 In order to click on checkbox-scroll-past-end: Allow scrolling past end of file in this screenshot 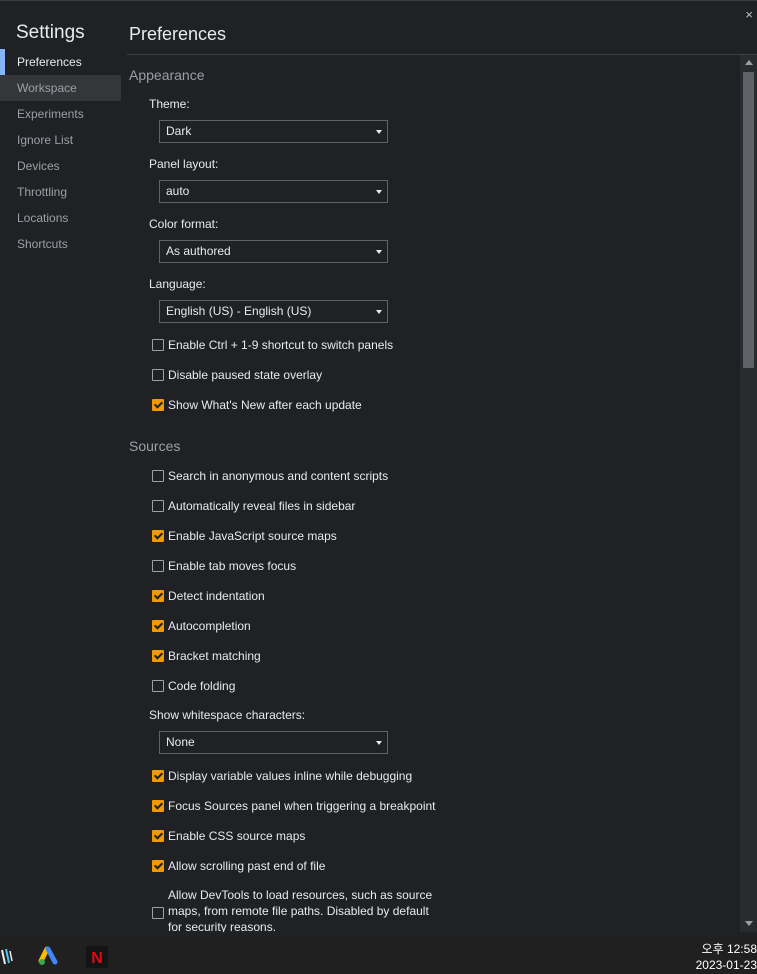, I will do `click(238, 866)`.